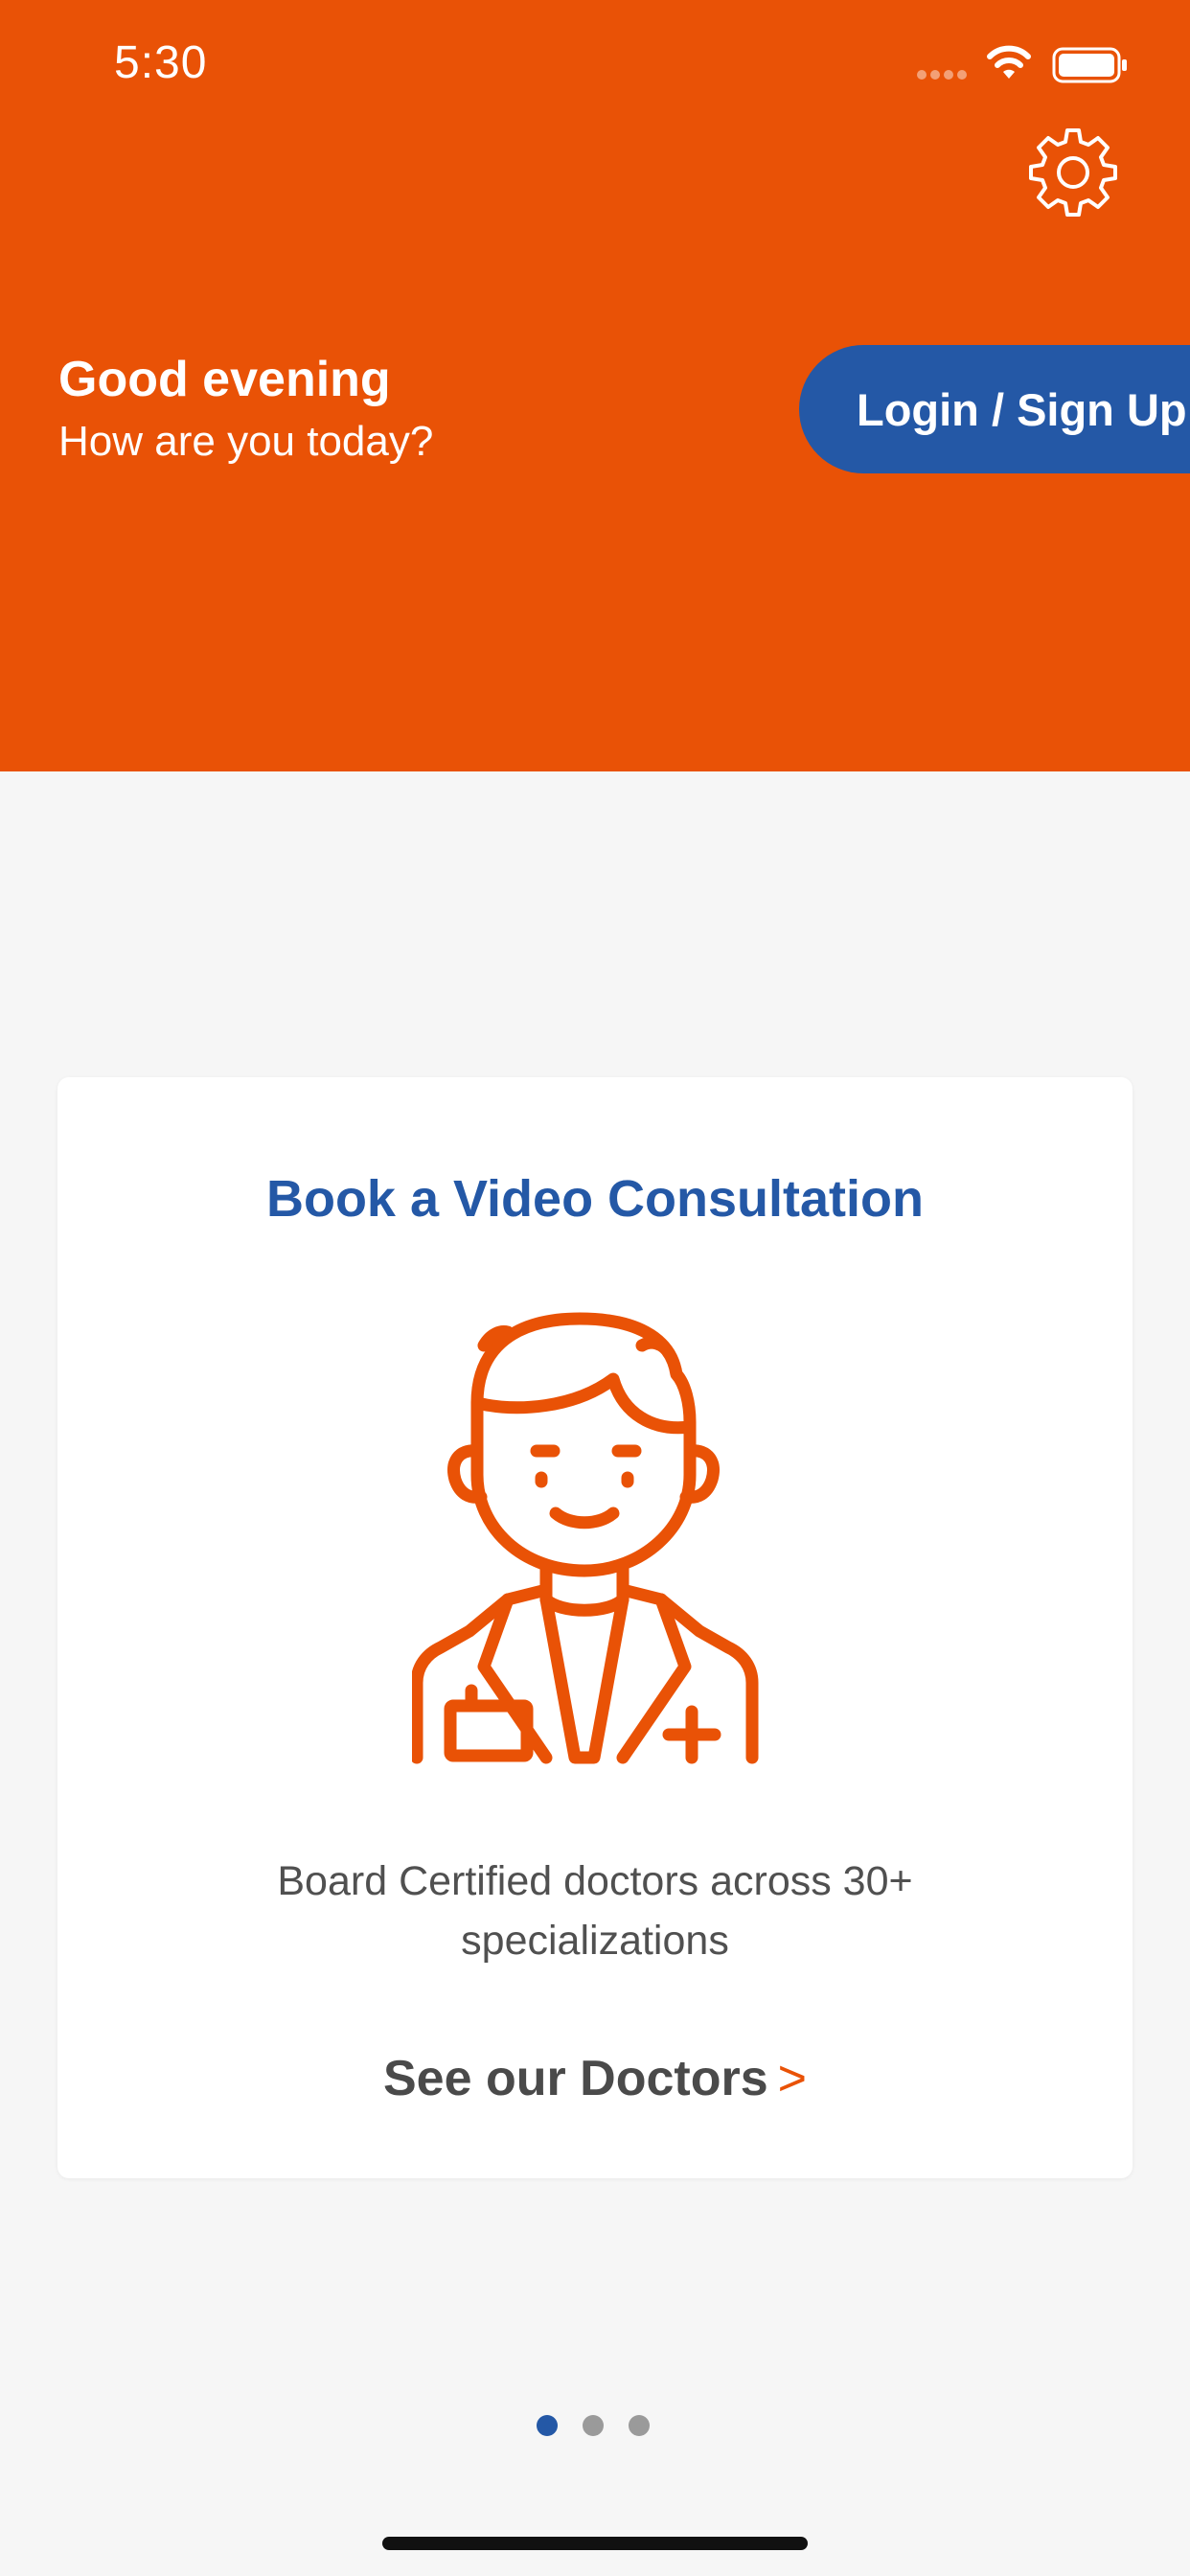 The width and height of the screenshot is (1190, 2576). What do you see at coordinates (793, 2078) in the screenshot?
I see `chevron-right-icon: >` at bounding box center [793, 2078].